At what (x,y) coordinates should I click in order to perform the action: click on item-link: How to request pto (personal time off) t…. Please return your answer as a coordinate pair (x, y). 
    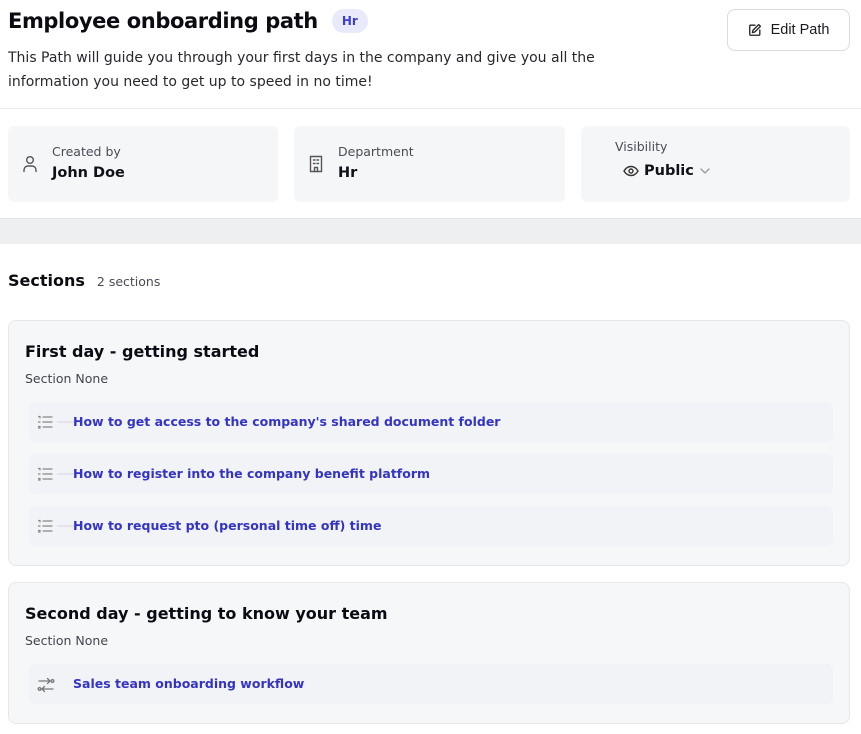
    Looking at the image, I should click on (227, 525).